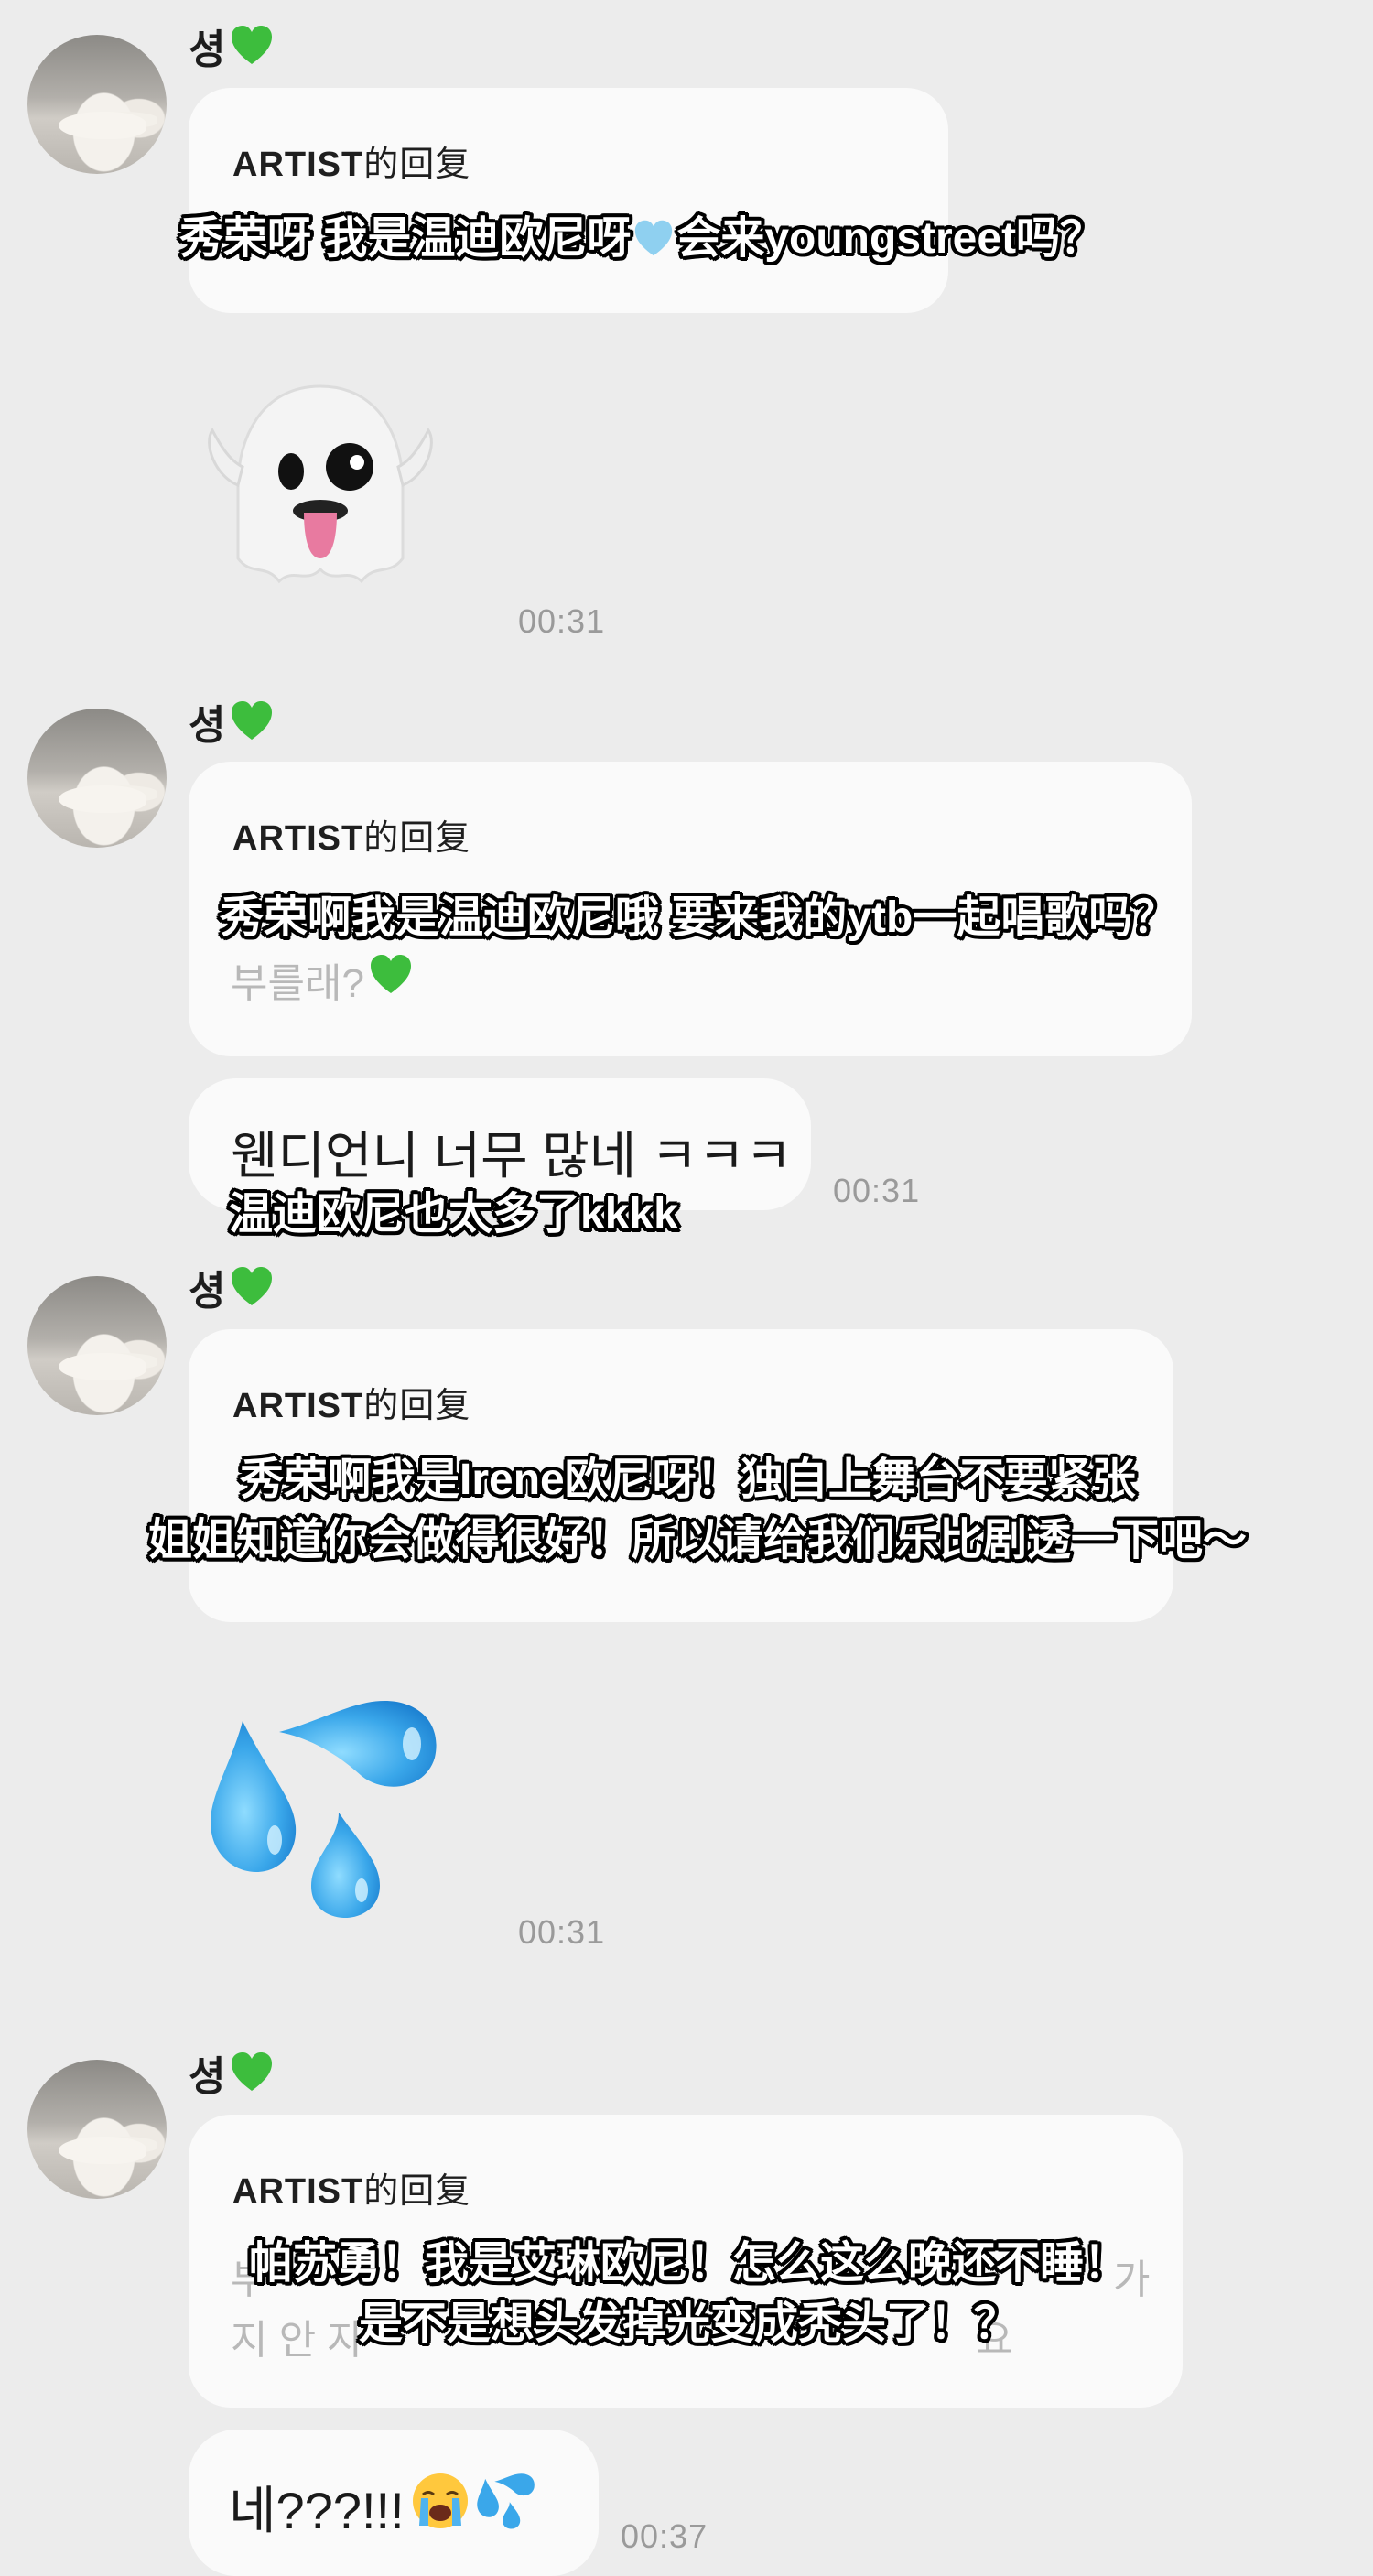 The width and height of the screenshot is (1373, 2576). Describe the element at coordinates (321, 490) in the screenshot. I see `ghost-sticker-icon` at that location.